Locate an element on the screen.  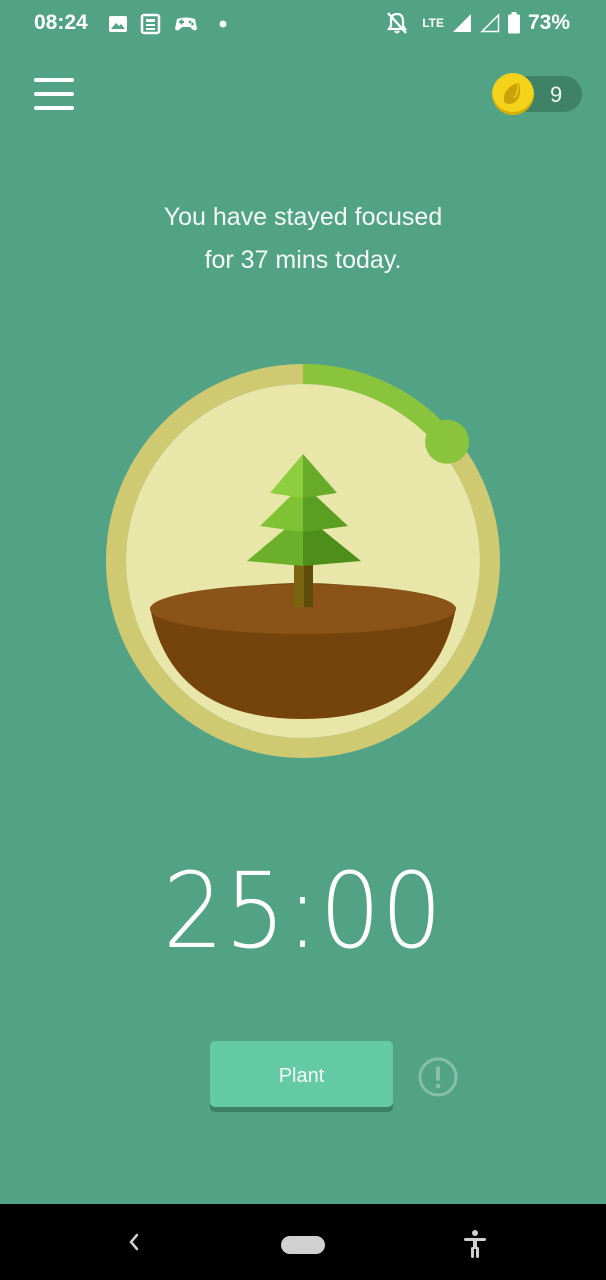
menu-button is located at coordinates (55, 94).